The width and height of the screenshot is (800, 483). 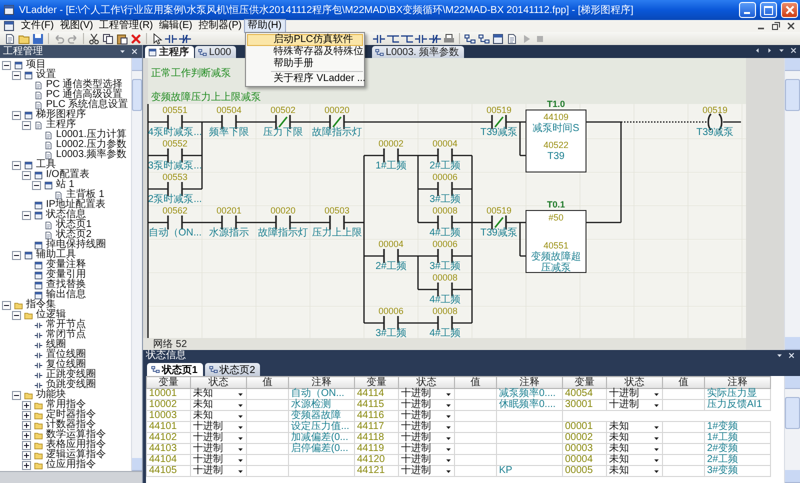 What do you see at coordinates (66, 335) in the screenshot?
I see `tree-item: 常闭节点` at bounding box center [66, 335].